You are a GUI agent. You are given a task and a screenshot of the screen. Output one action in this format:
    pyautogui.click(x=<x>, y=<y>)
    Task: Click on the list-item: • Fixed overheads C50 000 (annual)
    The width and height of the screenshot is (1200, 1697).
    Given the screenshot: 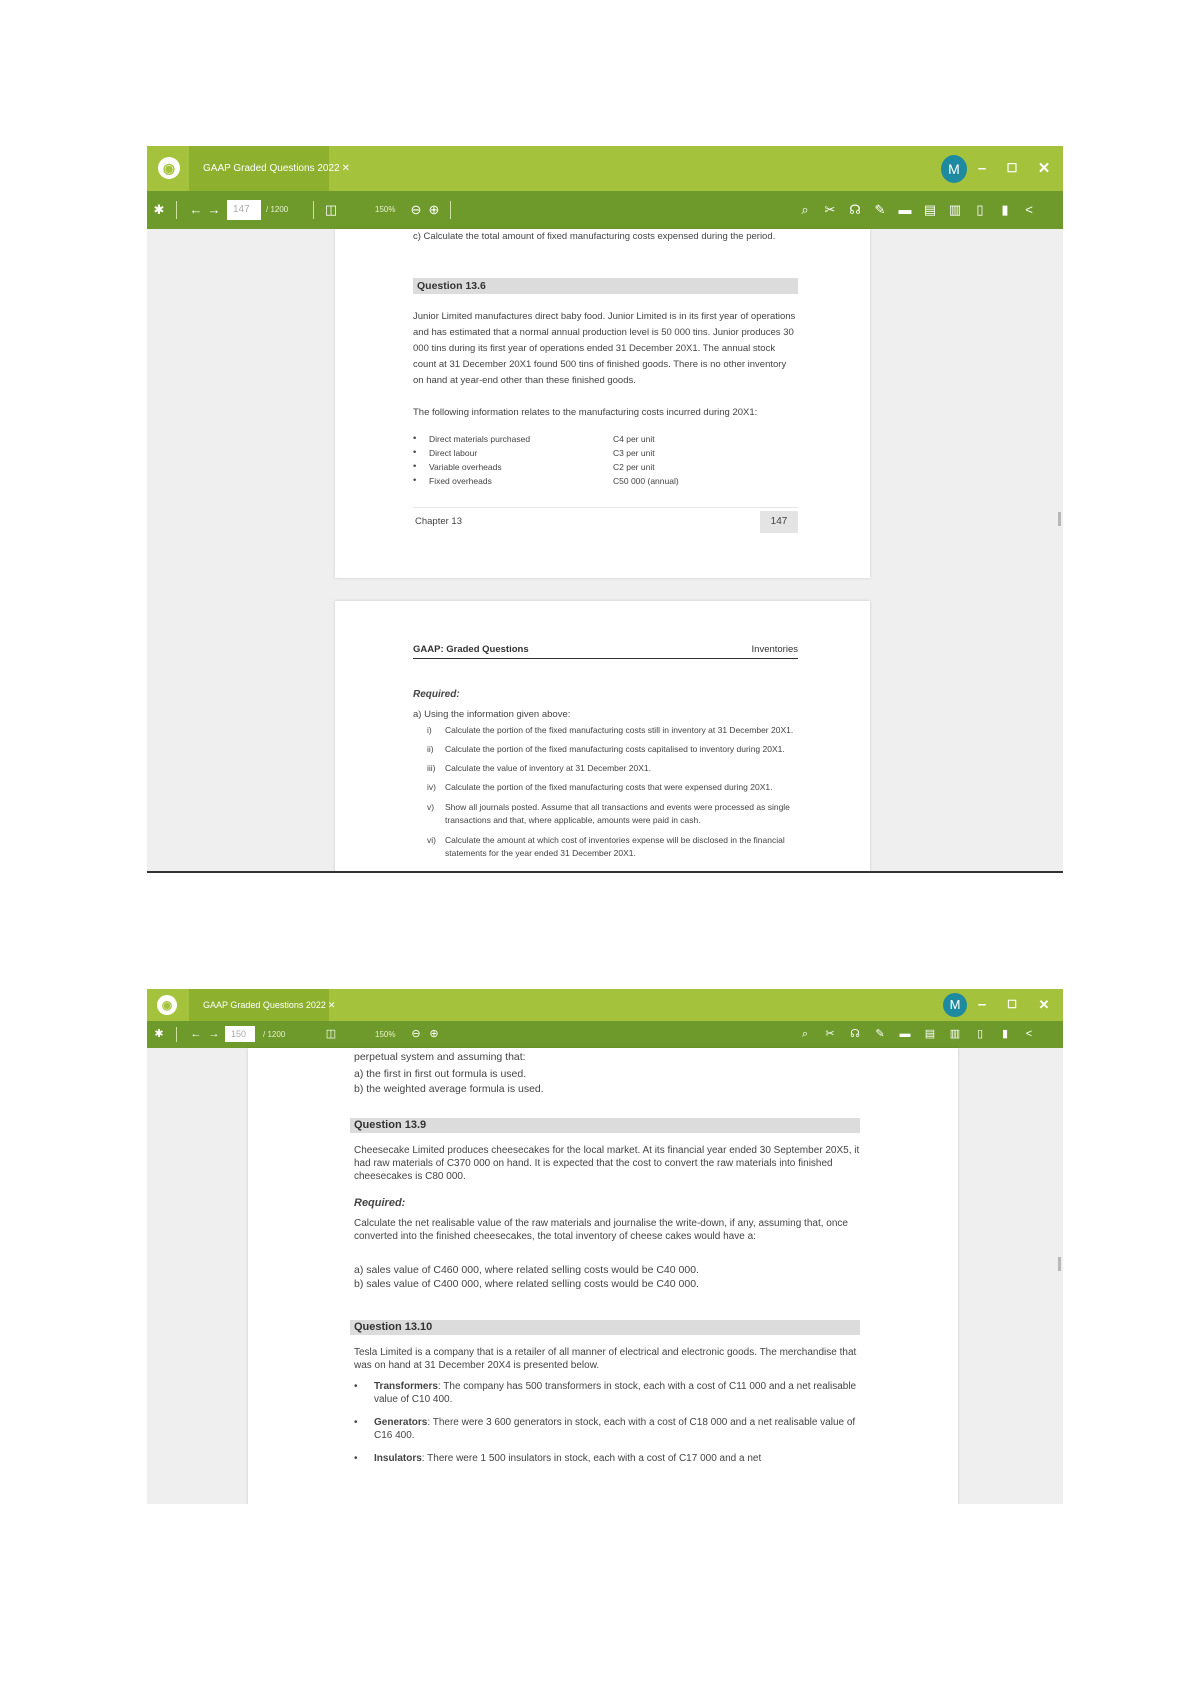 What is the action you would take?
    pyautogui.click(x=605, y=481)
    